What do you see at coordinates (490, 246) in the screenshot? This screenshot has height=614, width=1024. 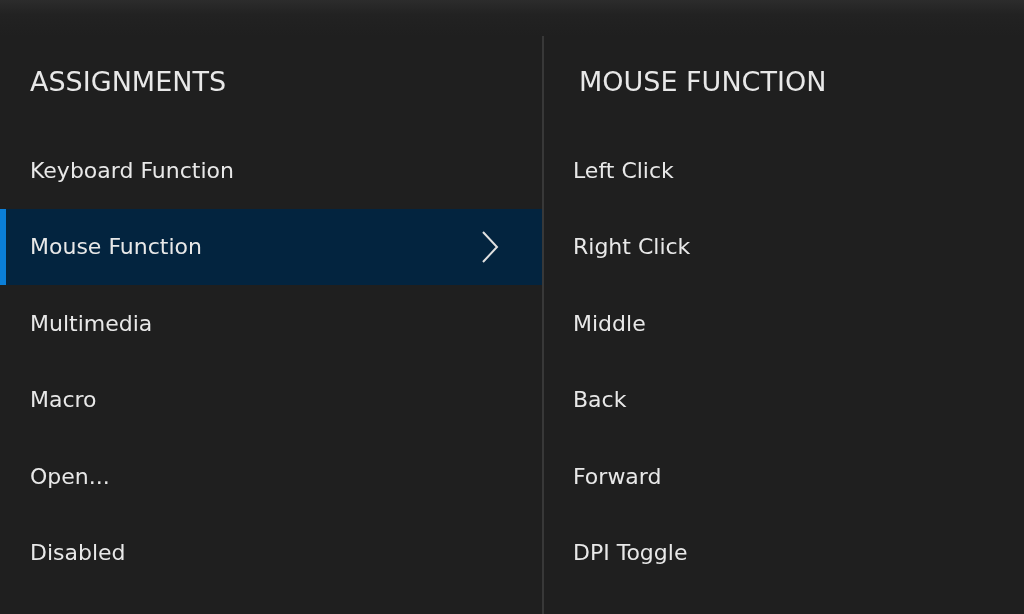 I see `chevron-icon` at bounding box center [490, 246].